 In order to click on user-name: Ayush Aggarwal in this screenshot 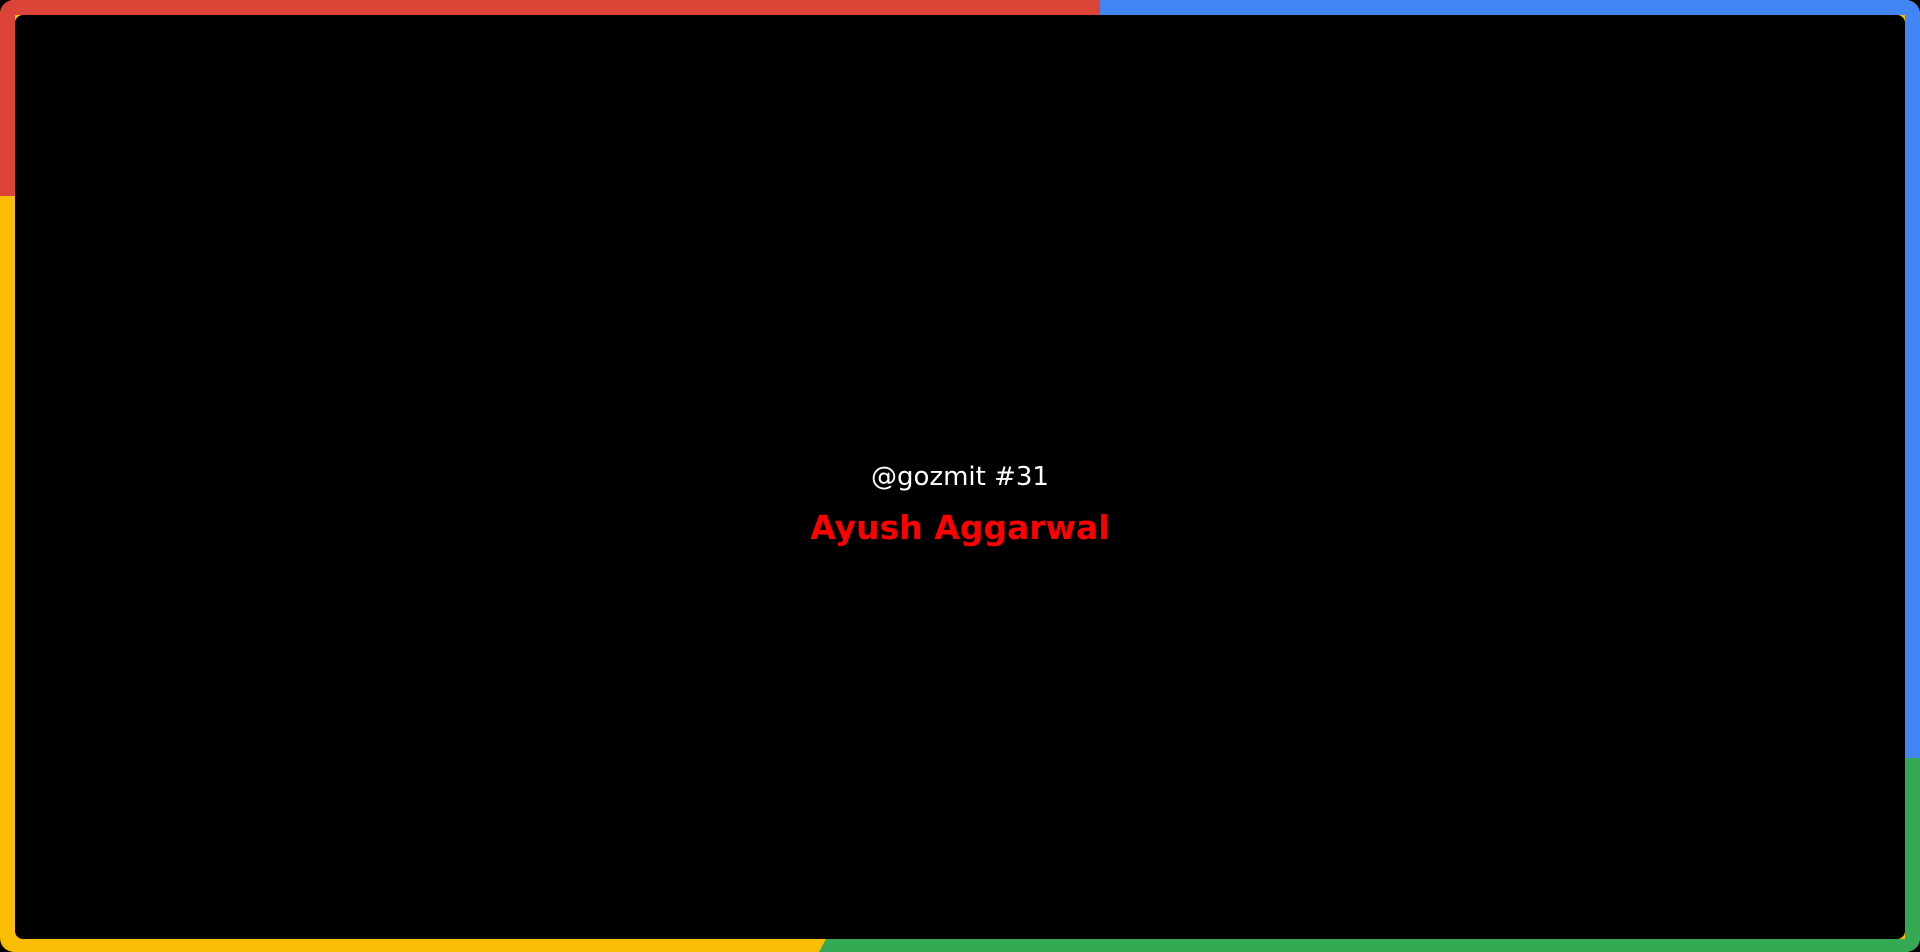, I will do `click(960, 527)`.